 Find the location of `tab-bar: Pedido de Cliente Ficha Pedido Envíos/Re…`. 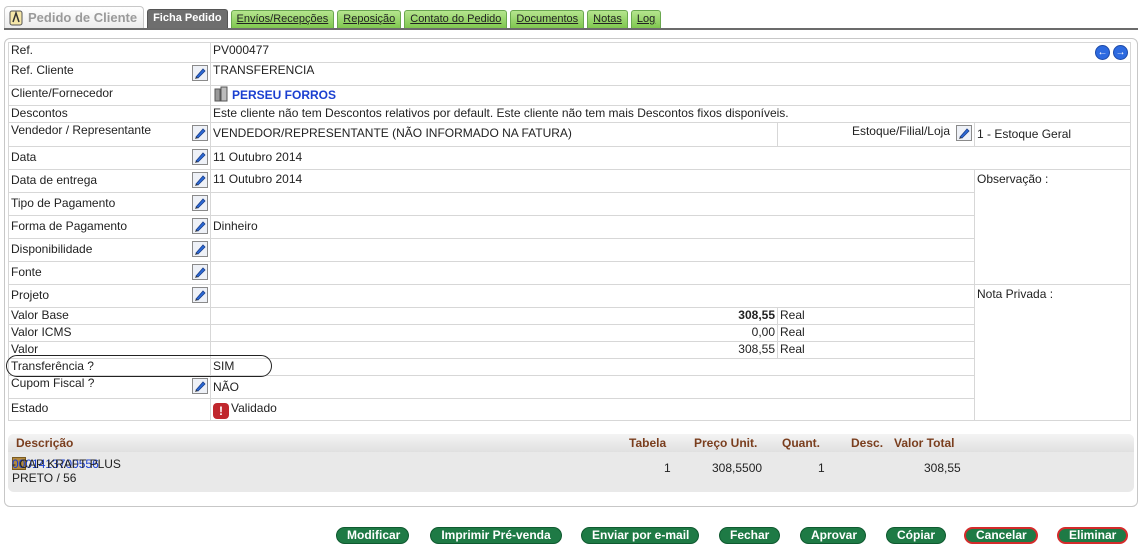

tab-bar: Pedido de Cliente Ficha Pedido Envíos/Re… is located at coordinates (571, 18).